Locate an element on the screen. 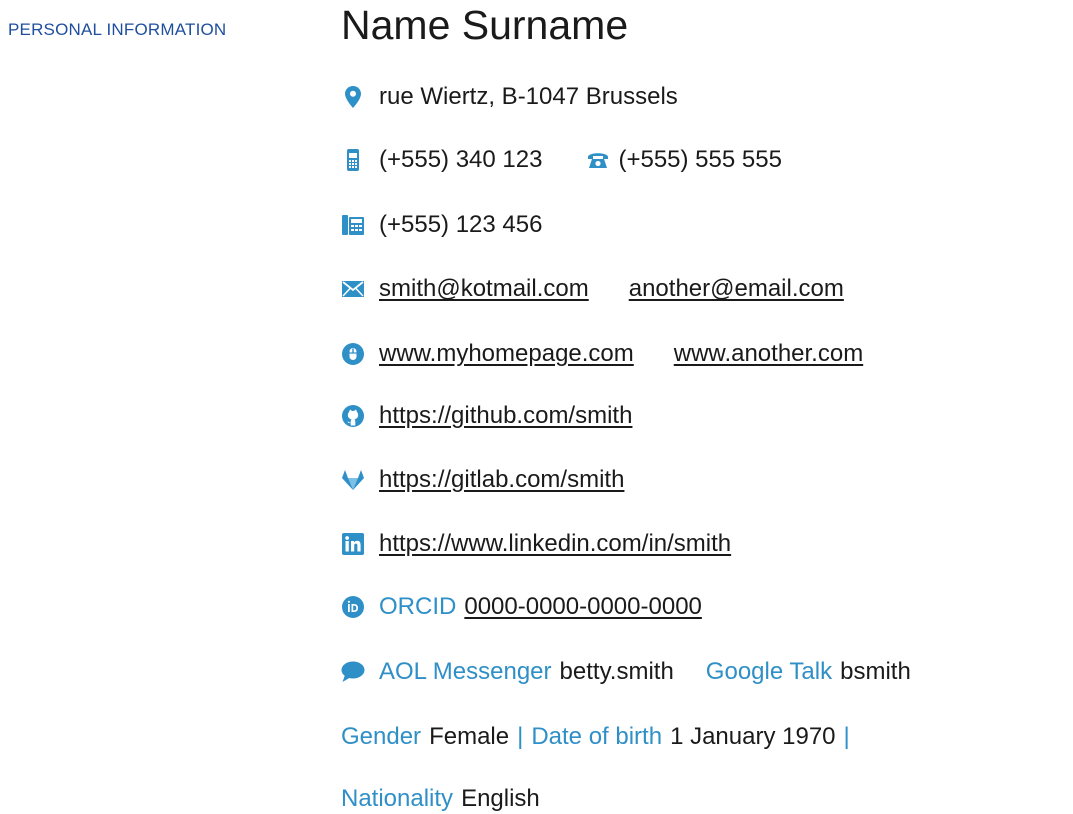  linkedin-link: https://www.linkedin.com/in/smith is located at coordinates (555, 544).